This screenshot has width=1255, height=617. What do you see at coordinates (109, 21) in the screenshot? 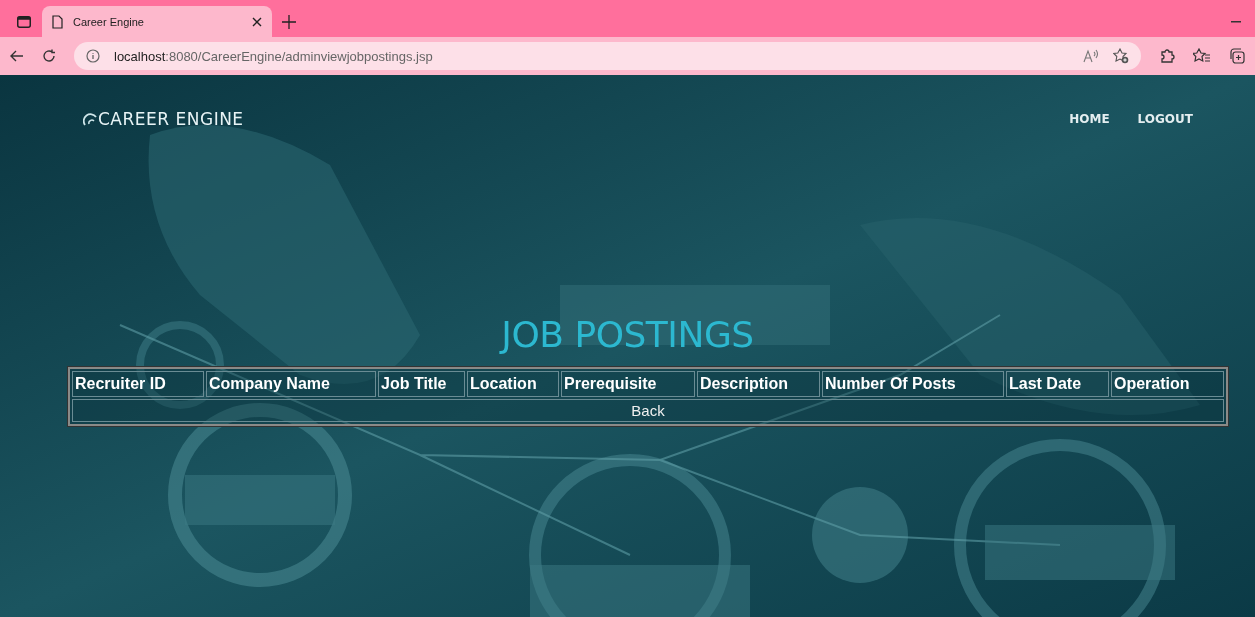
I see `tab-title: Career Engine` at bounding box center [109, 21].